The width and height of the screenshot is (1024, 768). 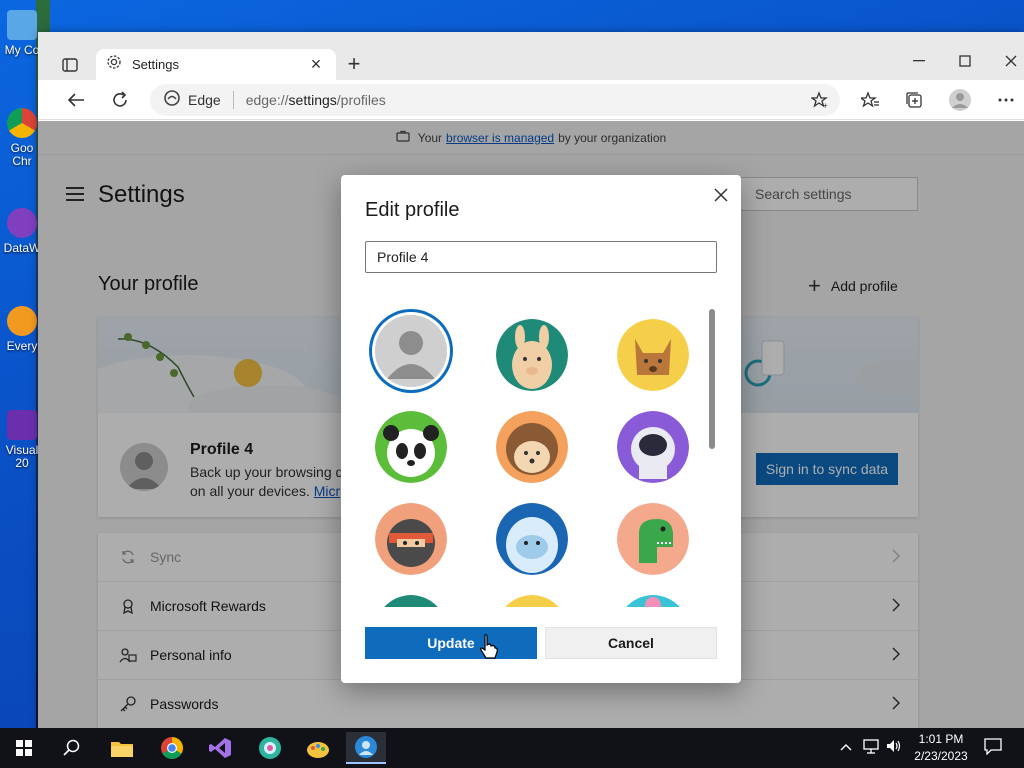 I want to click on address-separator, so click(x=233, y=100).